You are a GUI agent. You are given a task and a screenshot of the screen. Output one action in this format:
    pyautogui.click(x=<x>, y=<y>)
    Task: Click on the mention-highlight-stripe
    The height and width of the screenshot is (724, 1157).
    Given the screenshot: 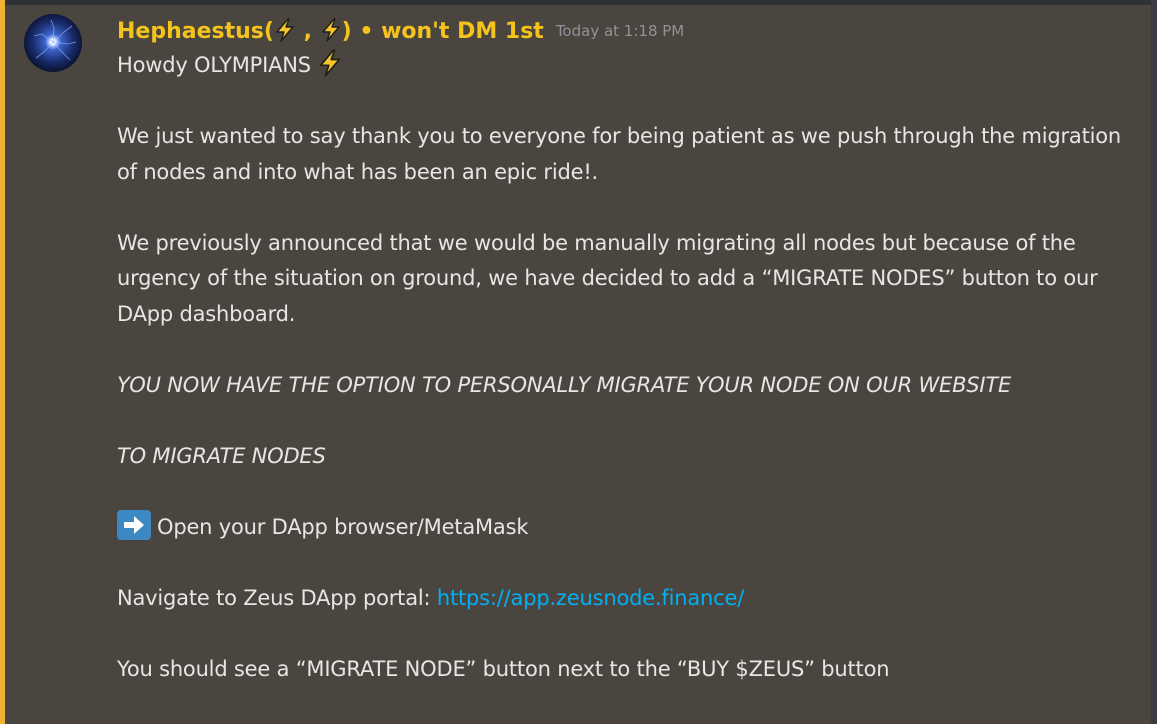 What is the action you would take?
    pyautogui.click(x=2, y=362)
    